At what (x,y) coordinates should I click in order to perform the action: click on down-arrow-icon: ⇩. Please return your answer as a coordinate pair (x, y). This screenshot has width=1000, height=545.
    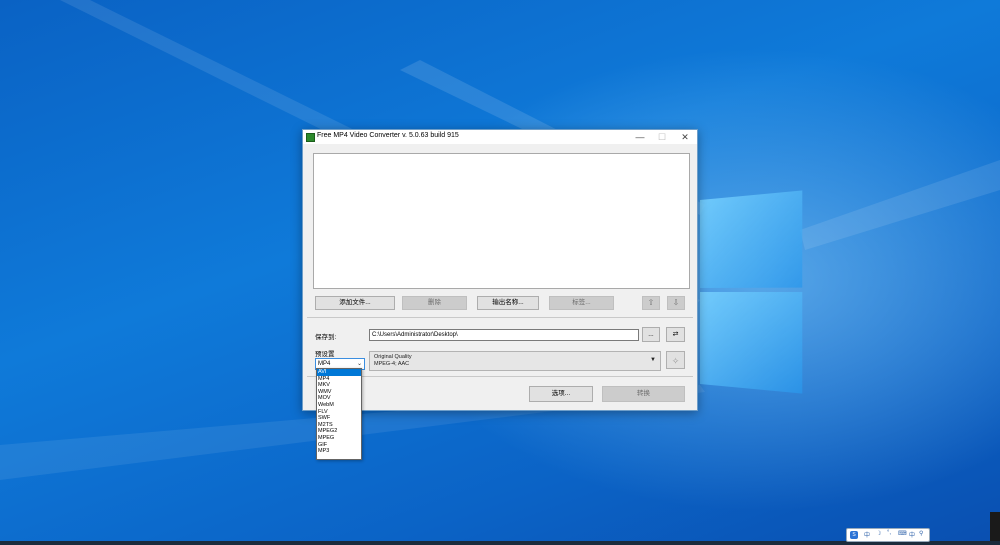
    Looking at the image, I should click on (676, 303).